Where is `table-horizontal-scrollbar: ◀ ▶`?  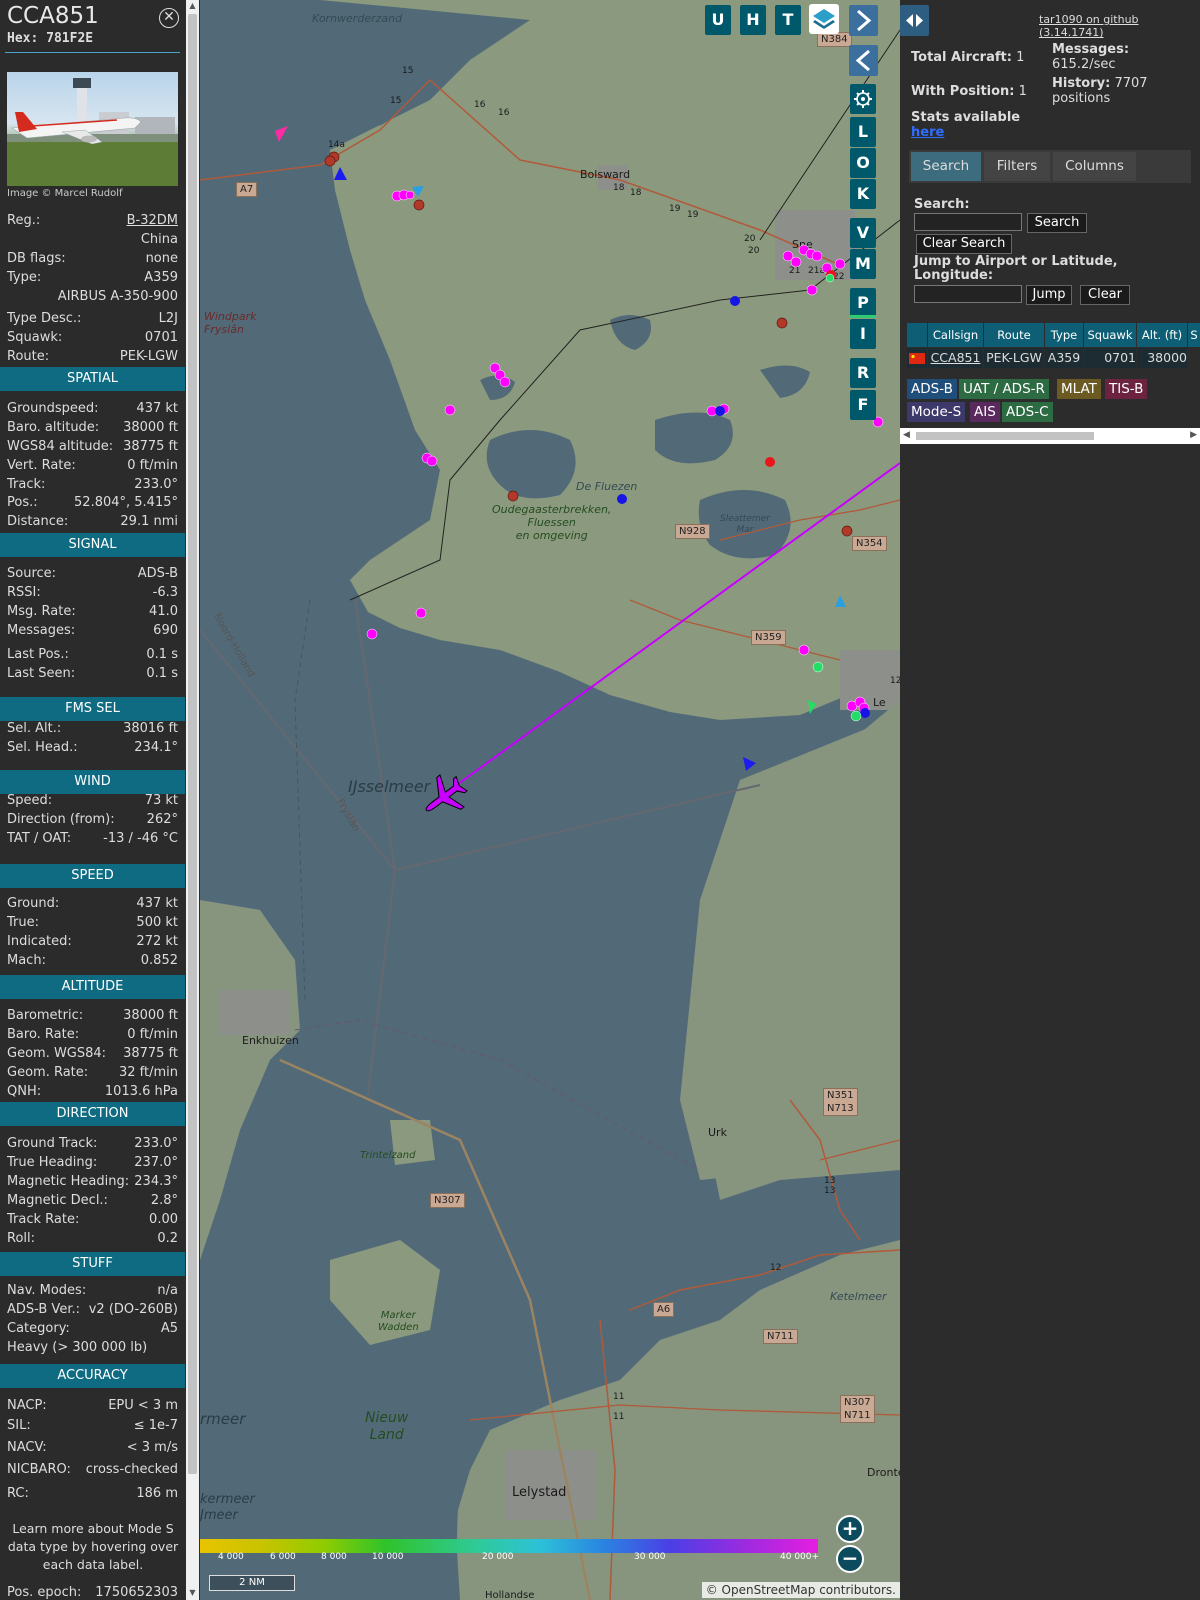 table-horizontal-scrollbar: ◀ ▶ is located at coordinates (1050, 436).